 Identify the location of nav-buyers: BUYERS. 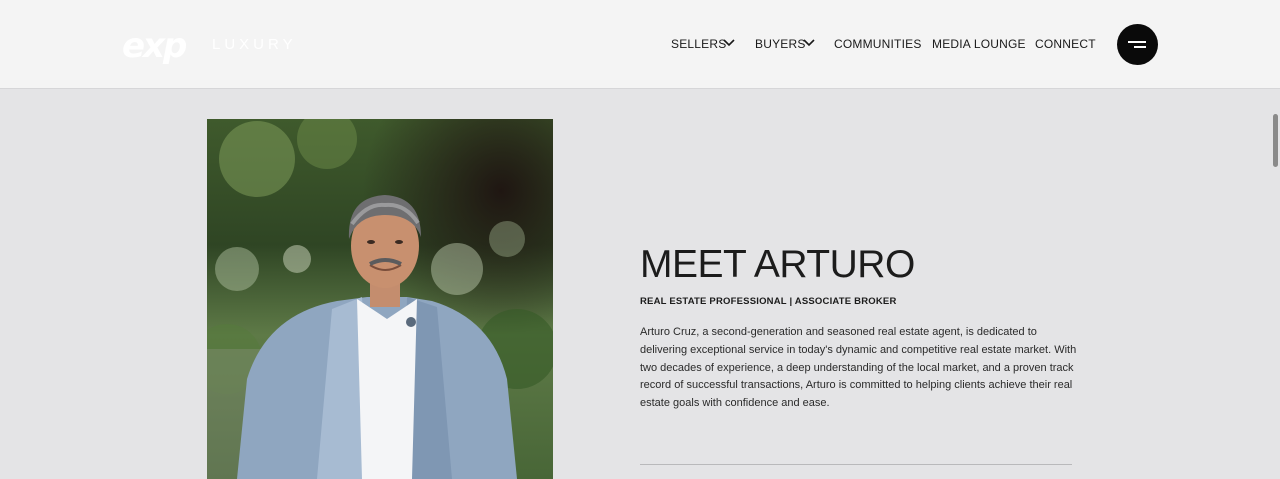
(780, 44).